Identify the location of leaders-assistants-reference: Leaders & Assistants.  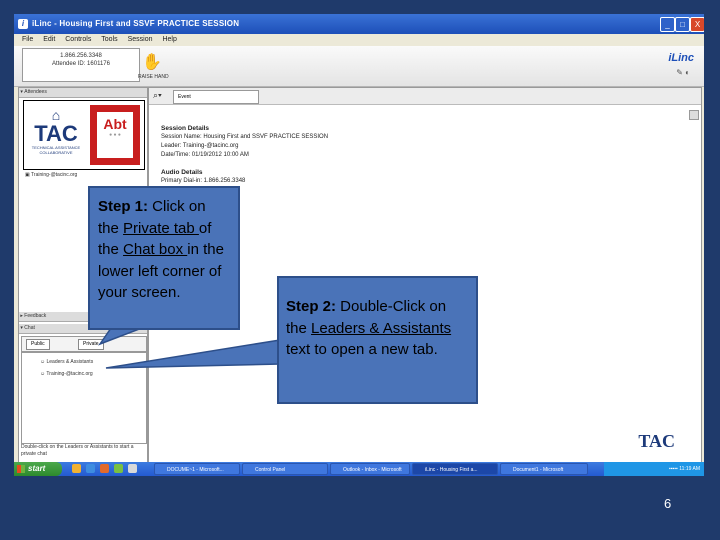
(381, 328).